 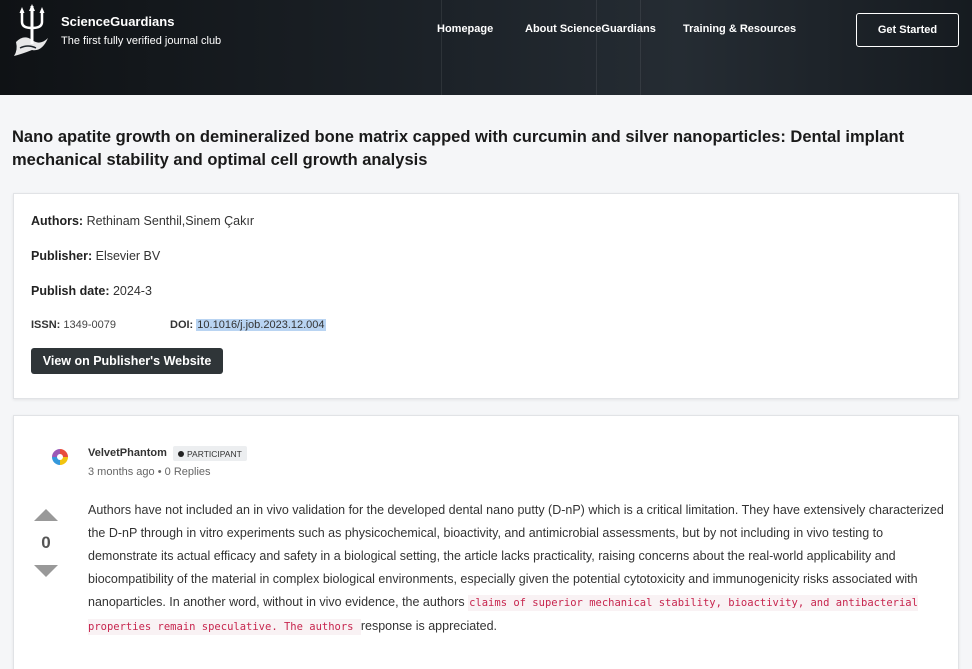 I want to click on comment-time: 3 months ago, so click(x=121, y=472).